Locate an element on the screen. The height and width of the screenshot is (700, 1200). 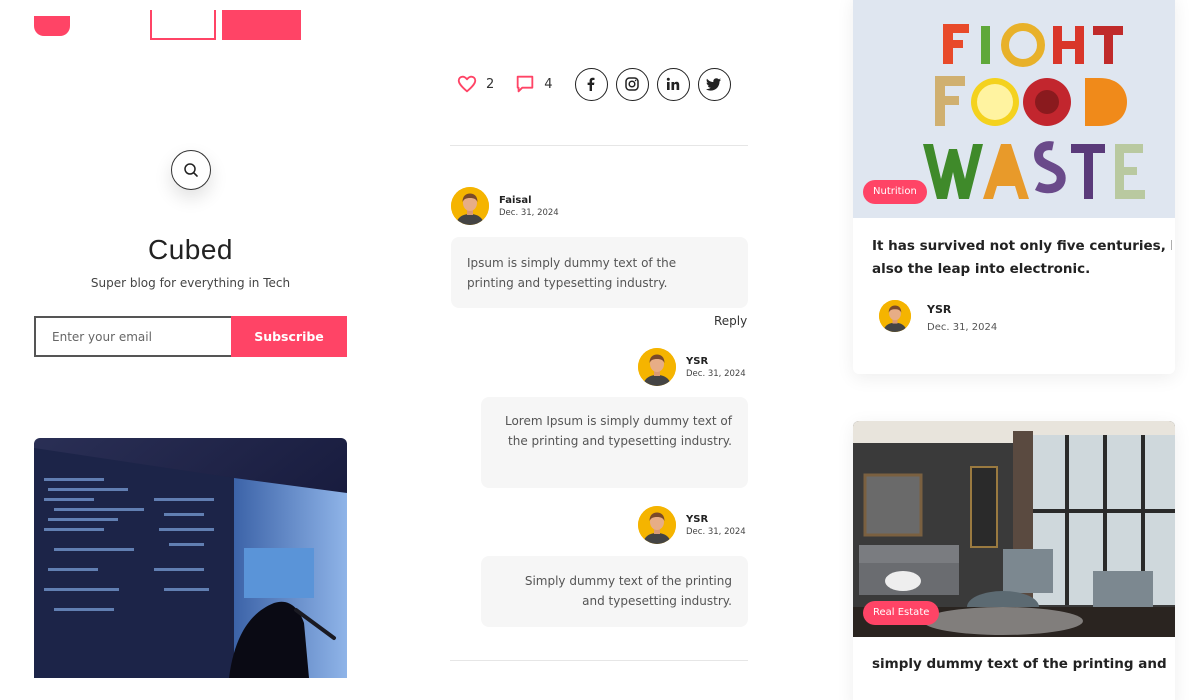
social-share is located at coordinates (652, 84).